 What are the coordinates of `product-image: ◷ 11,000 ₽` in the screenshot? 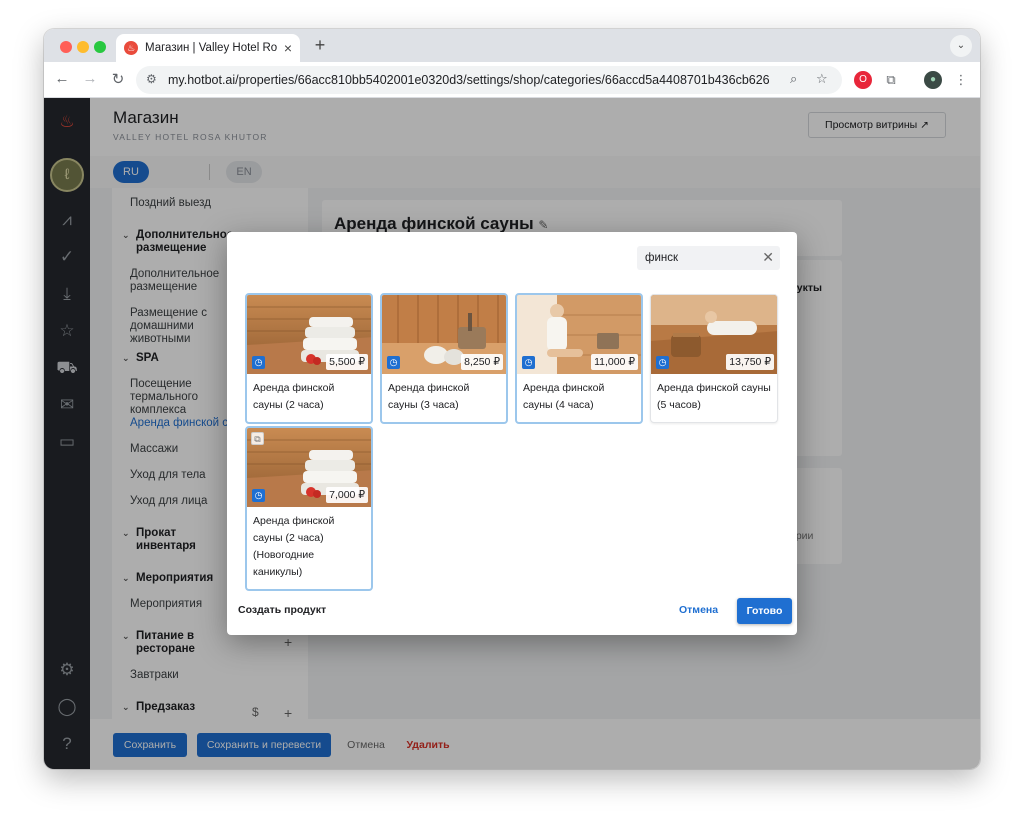 It's located at (579, 334).